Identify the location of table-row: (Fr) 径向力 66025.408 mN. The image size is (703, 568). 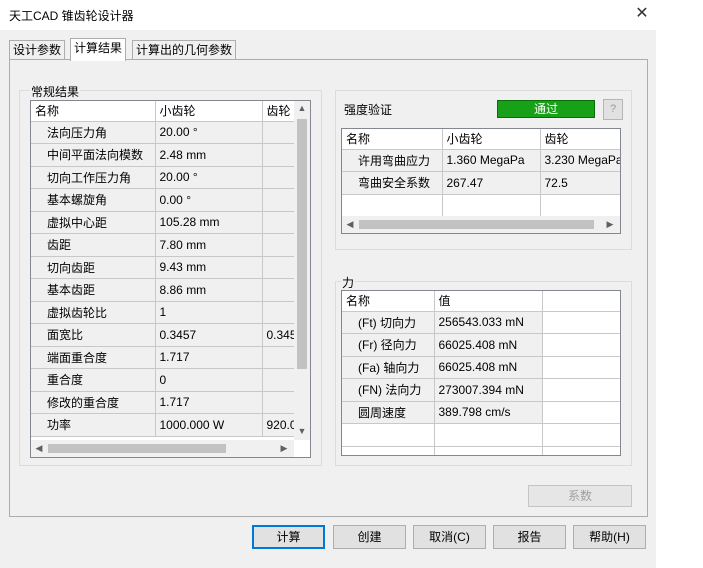
(481, 345).